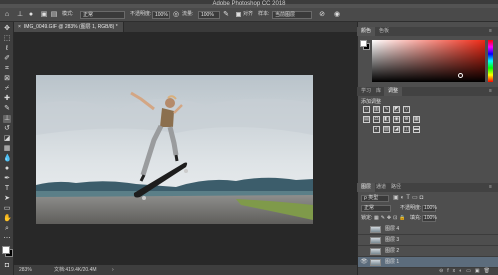 This screenshot has width=498, height=275. I want to click on levels-icon: ▥, so click(376, 109).